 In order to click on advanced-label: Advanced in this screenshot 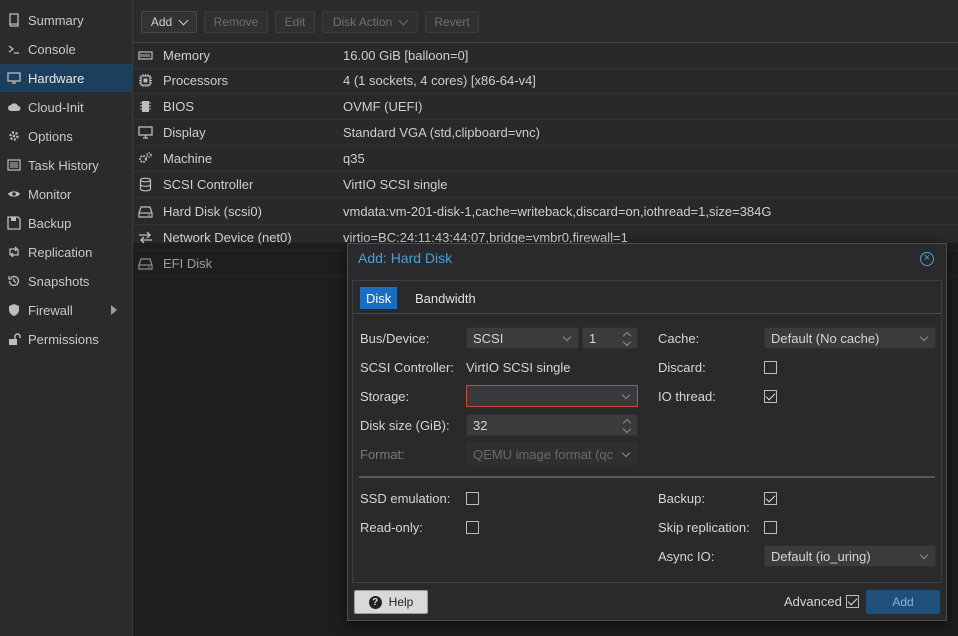, I will do `click(813, 601)`.